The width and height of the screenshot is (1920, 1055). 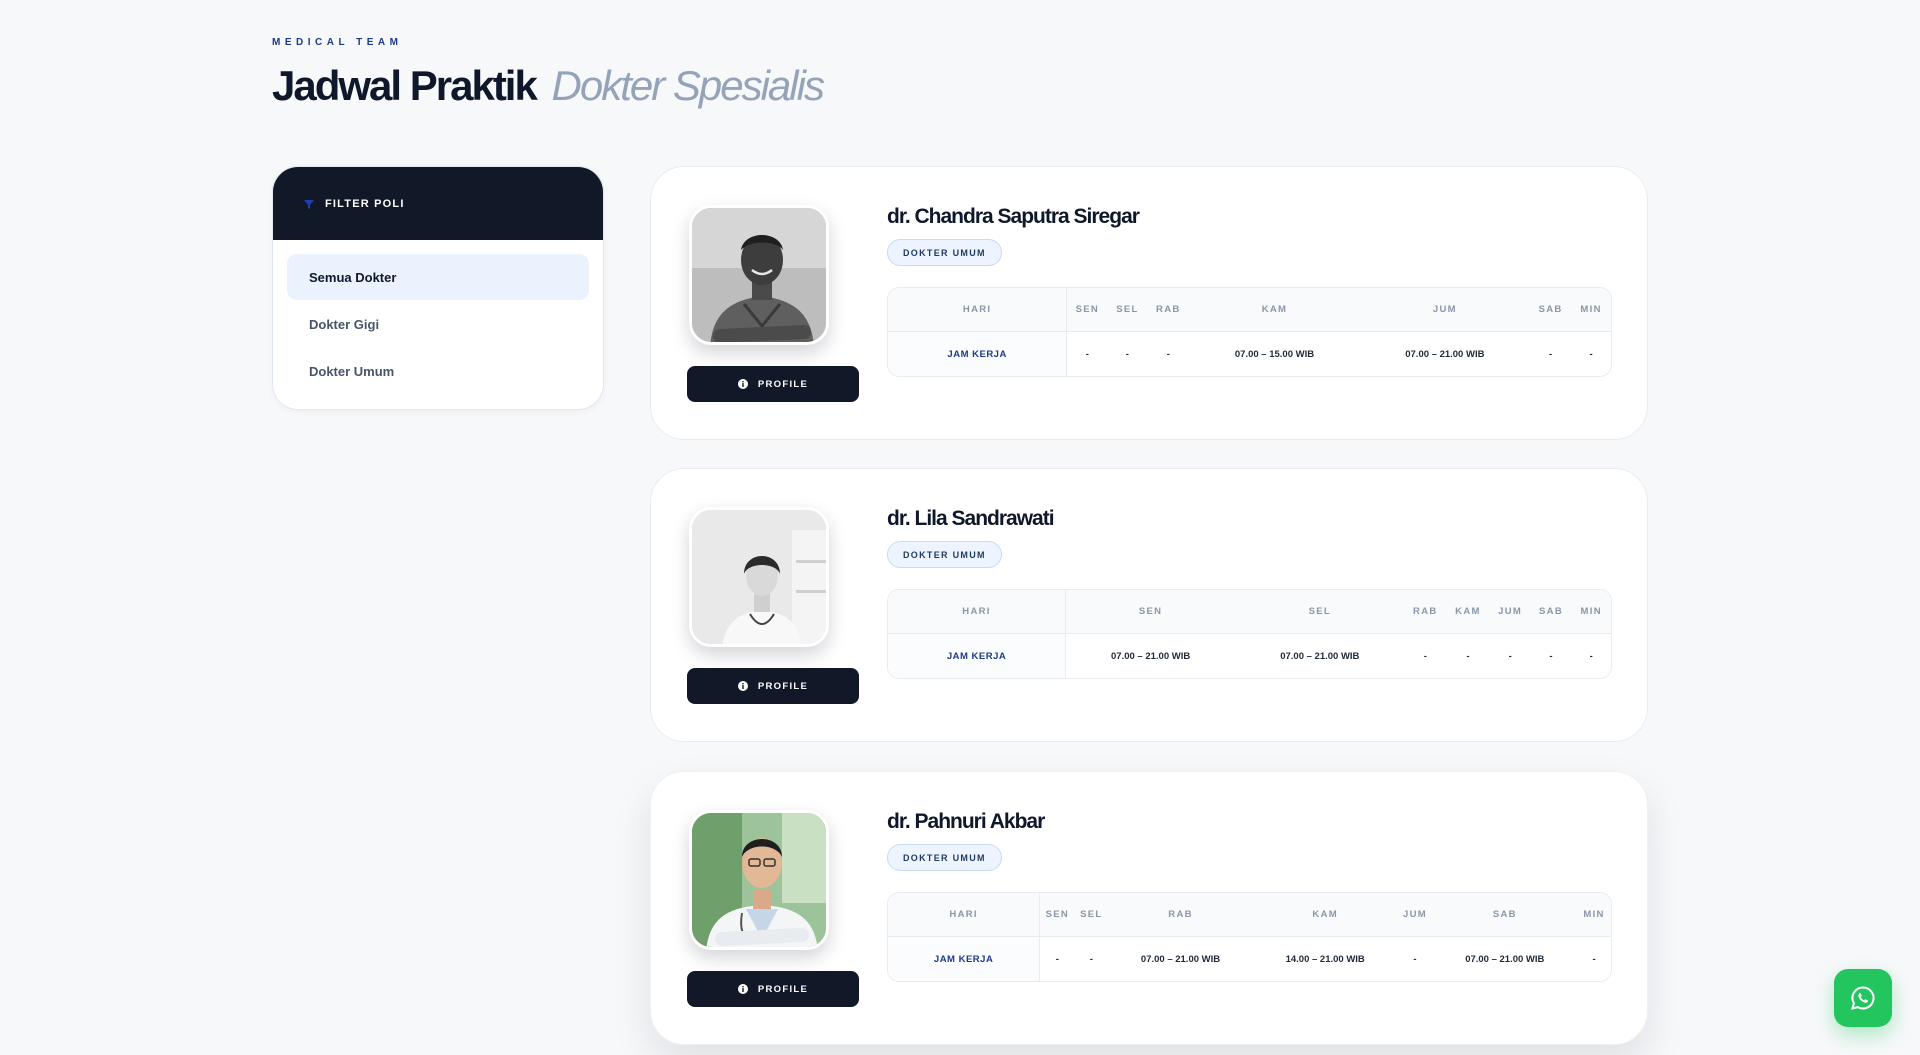 I want to click on filter-item-dokter-gigi: Dokter Gigi, so click(x=438, y=324).